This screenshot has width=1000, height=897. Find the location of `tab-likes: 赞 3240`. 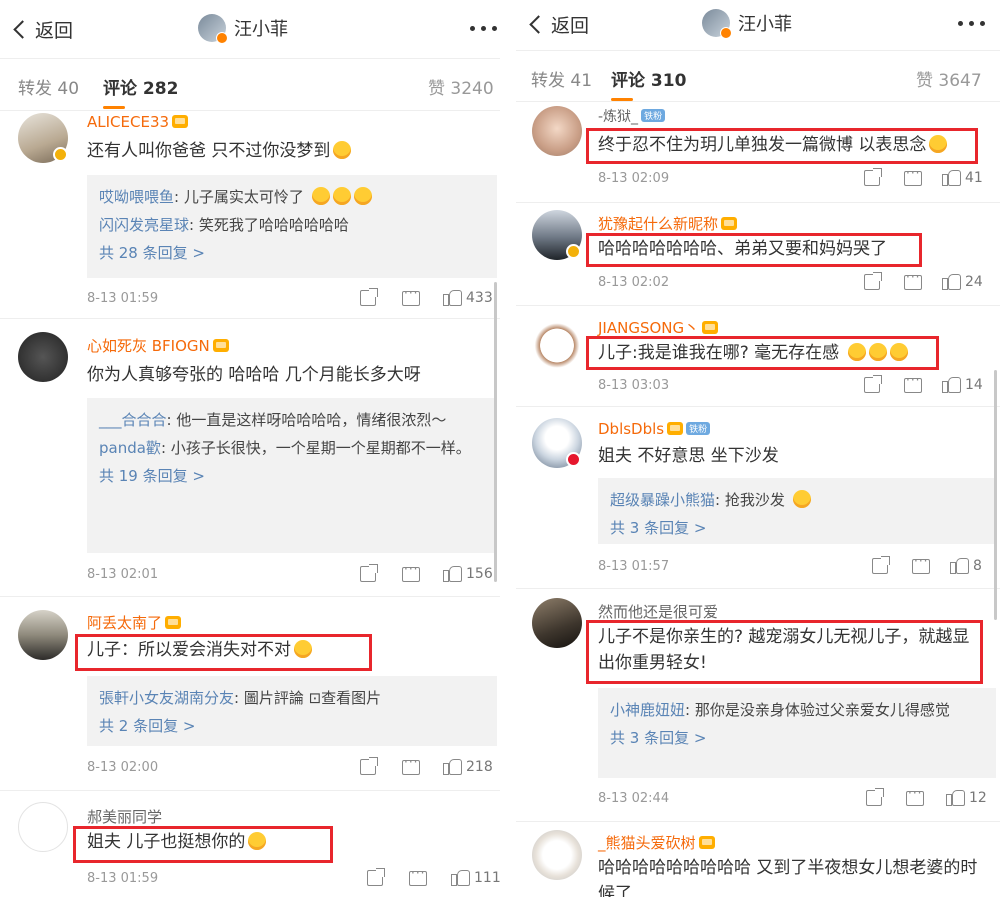

tab-likes: 赞 3240 is located at coordinates (461, 86).